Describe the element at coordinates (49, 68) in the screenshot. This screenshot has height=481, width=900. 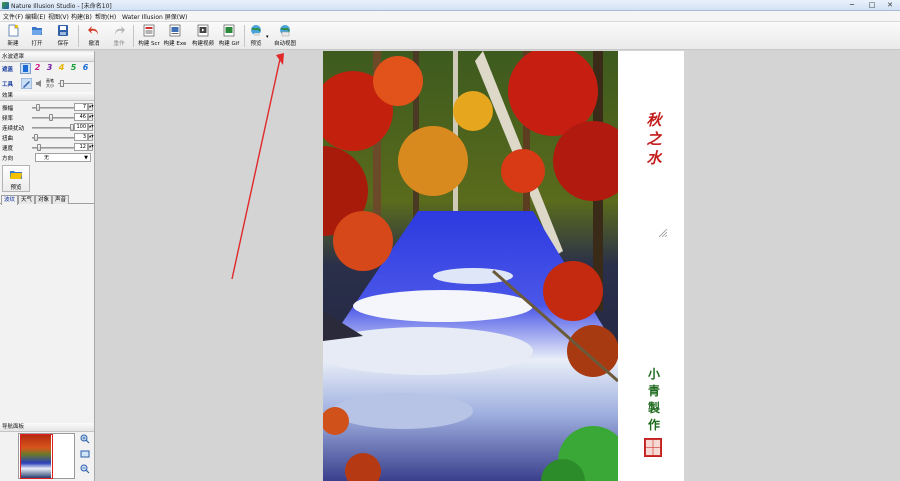
I see `brush-3-button: 3` at that location.